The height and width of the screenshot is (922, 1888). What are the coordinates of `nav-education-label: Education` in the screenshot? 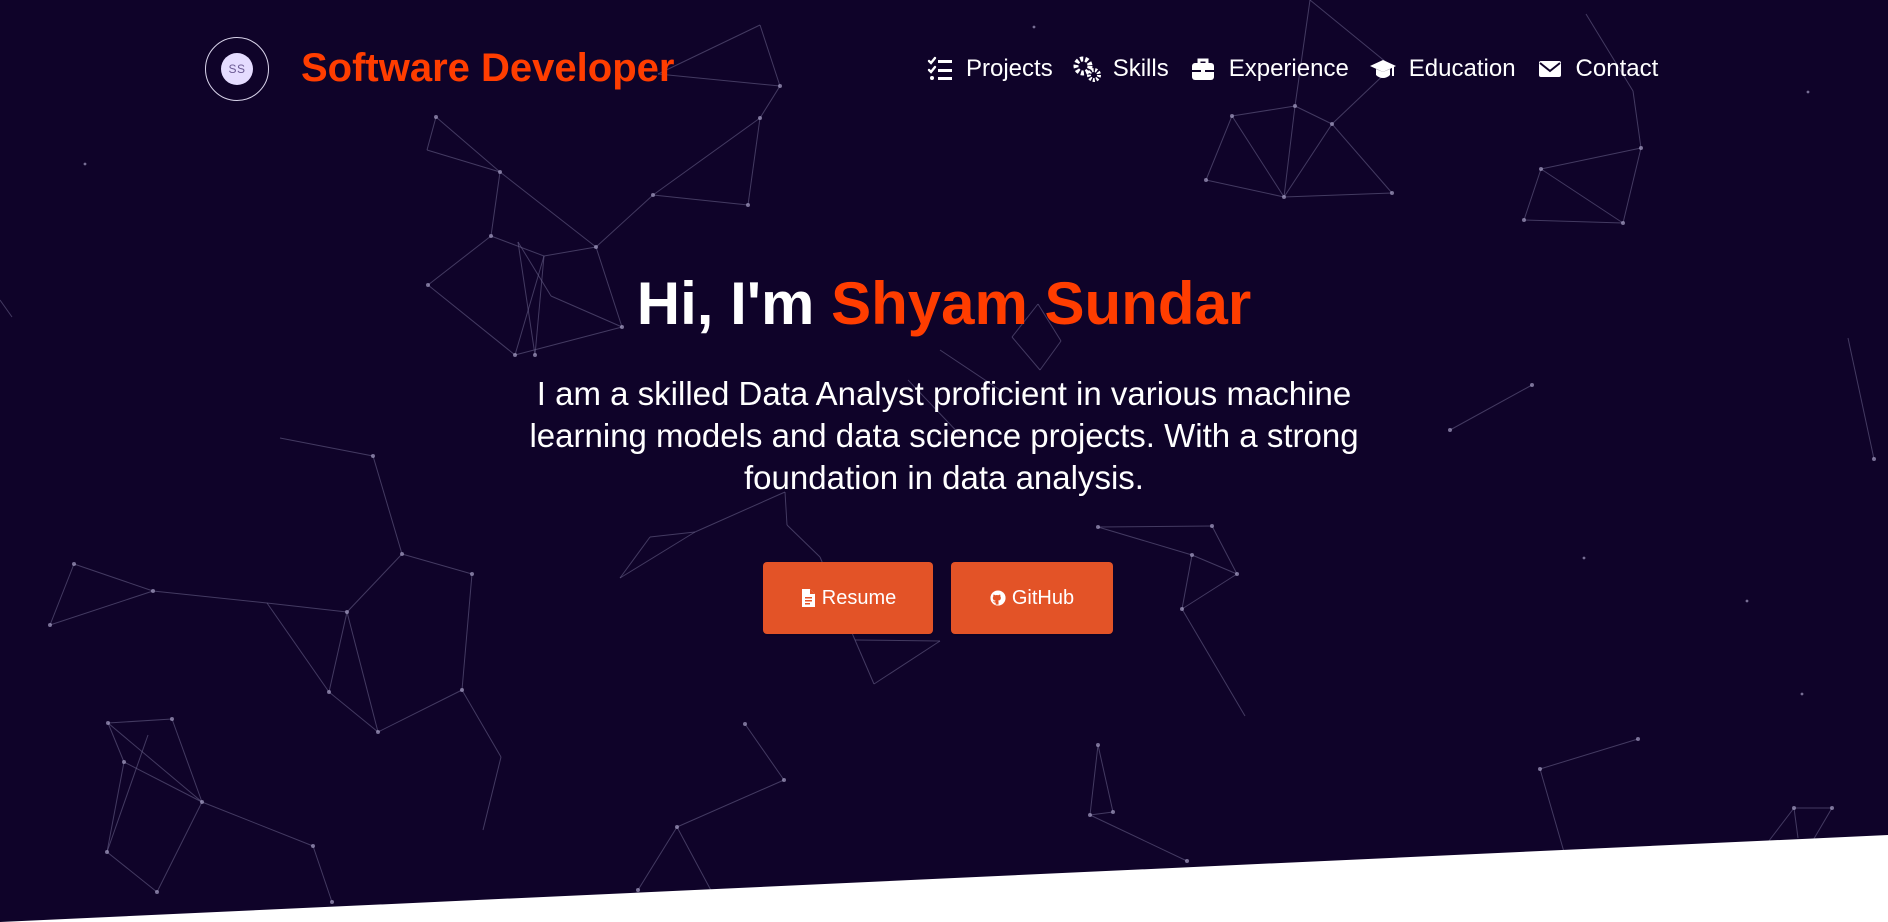 It's located at (1462, 68).